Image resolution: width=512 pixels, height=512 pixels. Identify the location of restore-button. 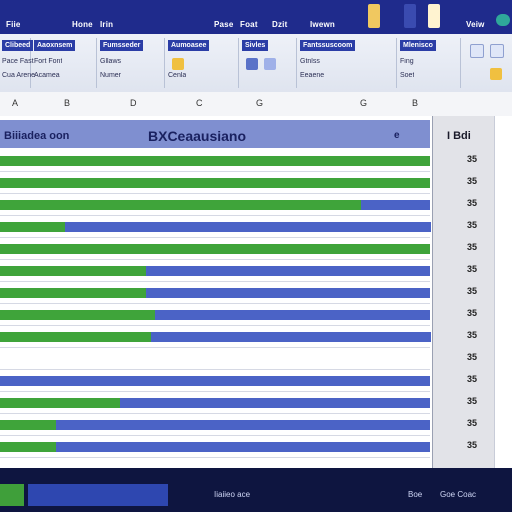
(410, 16).